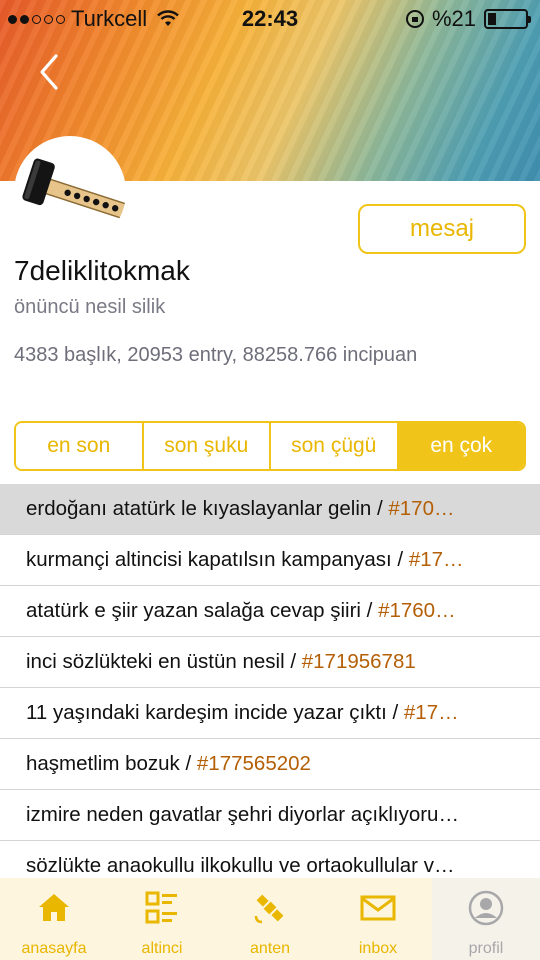  I want to click on status-bar: Turkcell 22:43 %21, so click(270, 19).